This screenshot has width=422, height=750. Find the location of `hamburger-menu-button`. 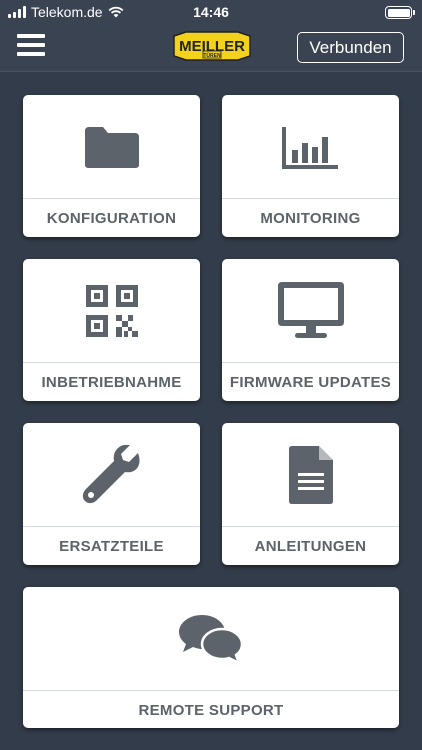

hamburger-menu-button is located at coordinates (31, 45).